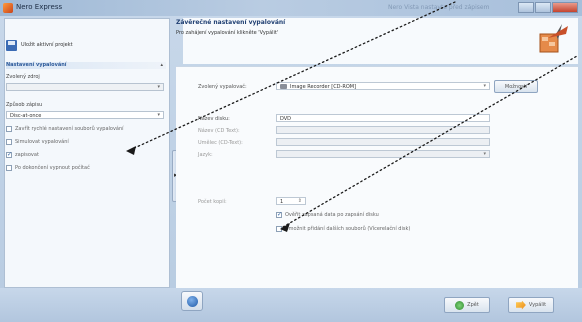 The height and width of the screenshot is (322, 582). Describe the element at coordinates (383, 130) in the screenshot. I see `cd-text-title-input` at that location.